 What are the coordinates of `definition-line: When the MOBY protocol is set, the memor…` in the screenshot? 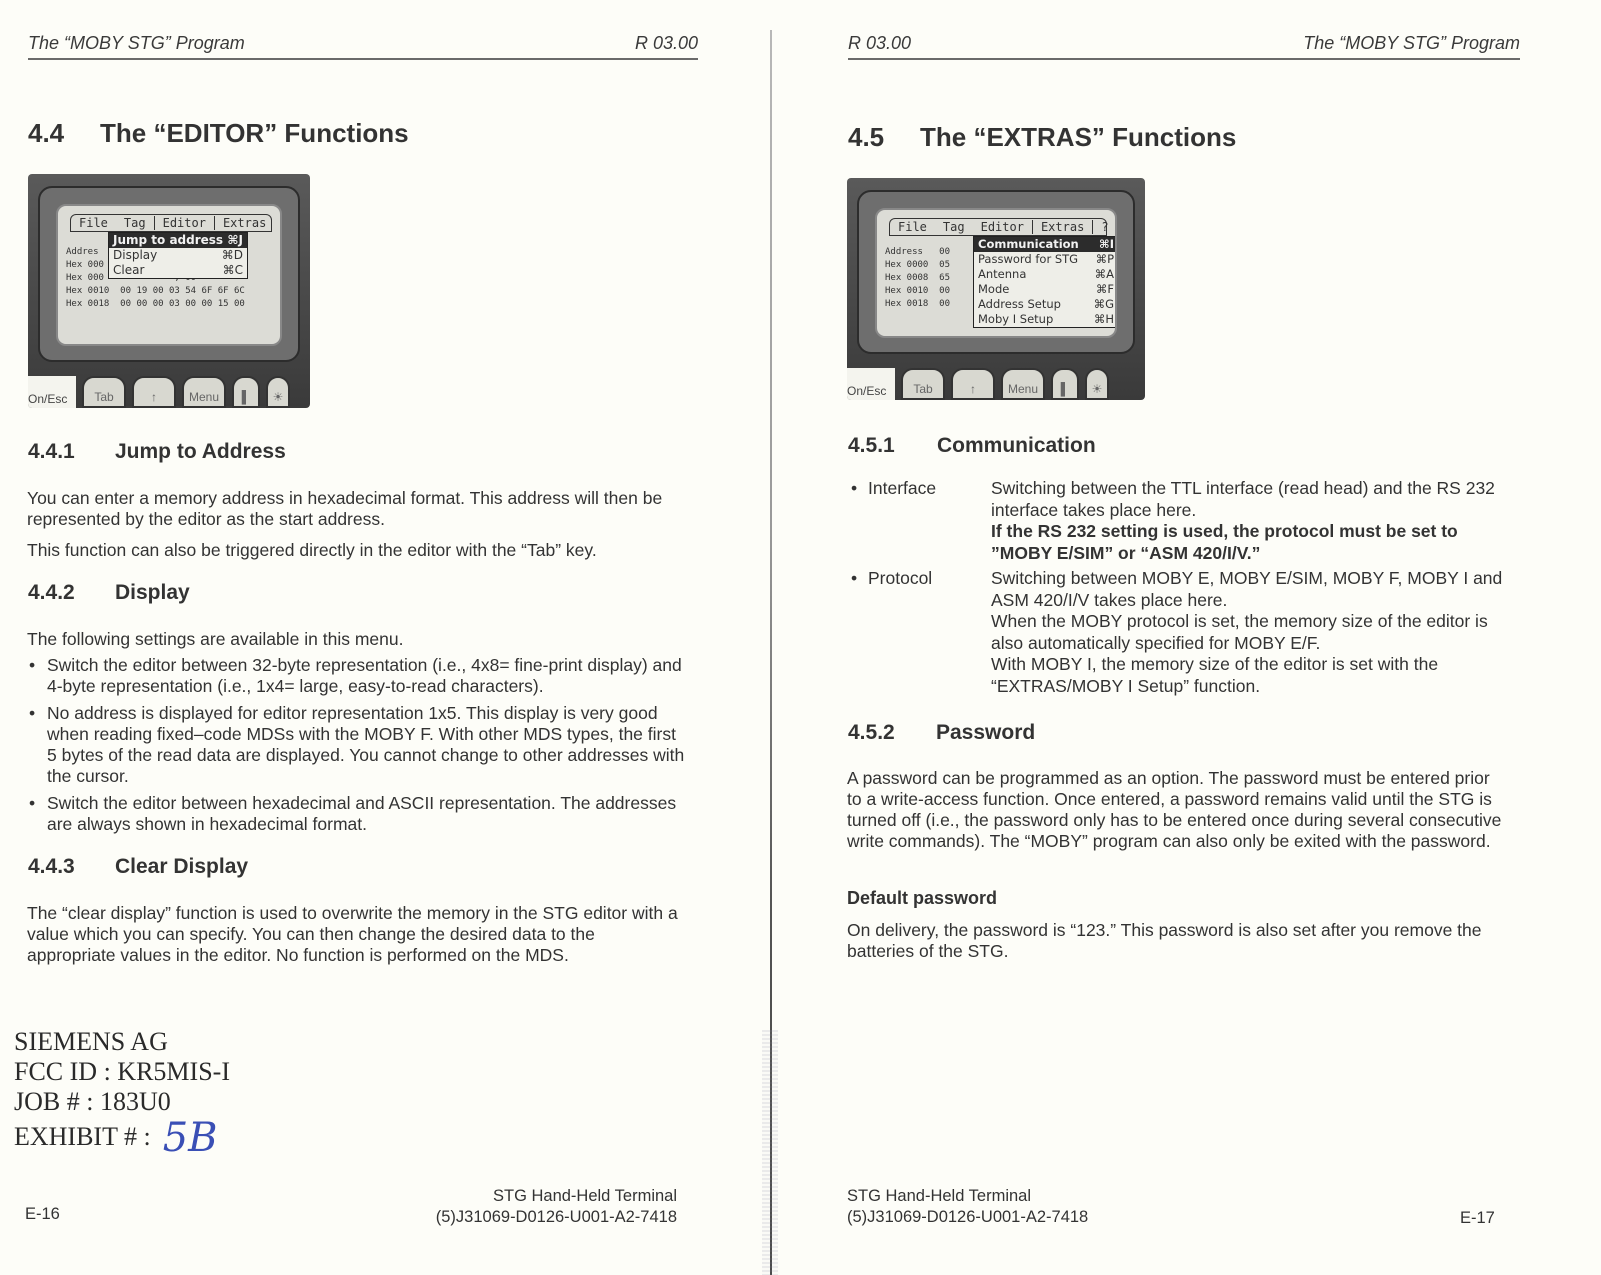 It's located at (1239, 632).